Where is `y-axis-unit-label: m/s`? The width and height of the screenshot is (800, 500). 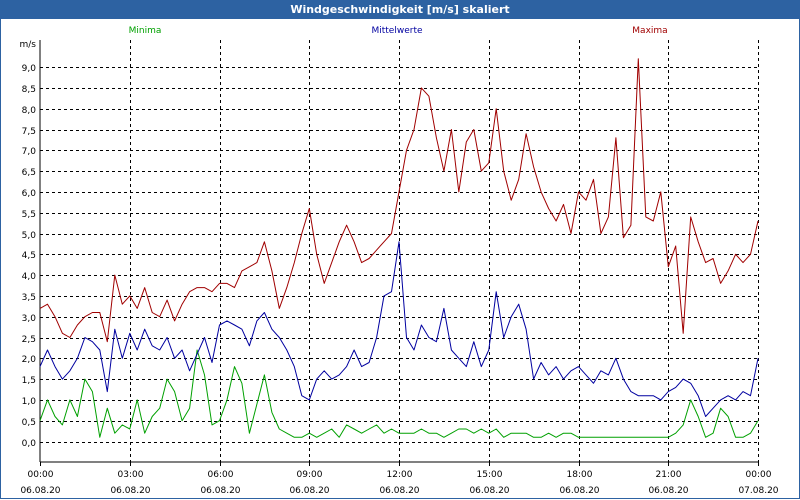
y-axis-unit-label: m/s is located at coordinates (28, 45).